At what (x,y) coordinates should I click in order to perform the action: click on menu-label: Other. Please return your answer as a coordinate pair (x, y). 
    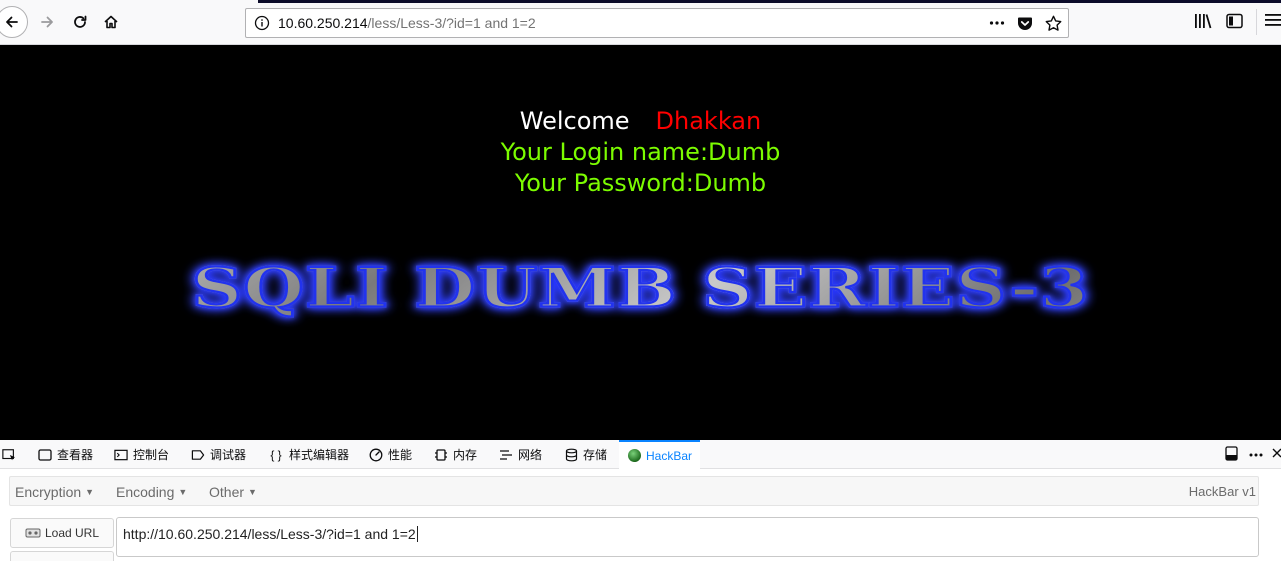
    Looking at the image, I should click on (227, 492).